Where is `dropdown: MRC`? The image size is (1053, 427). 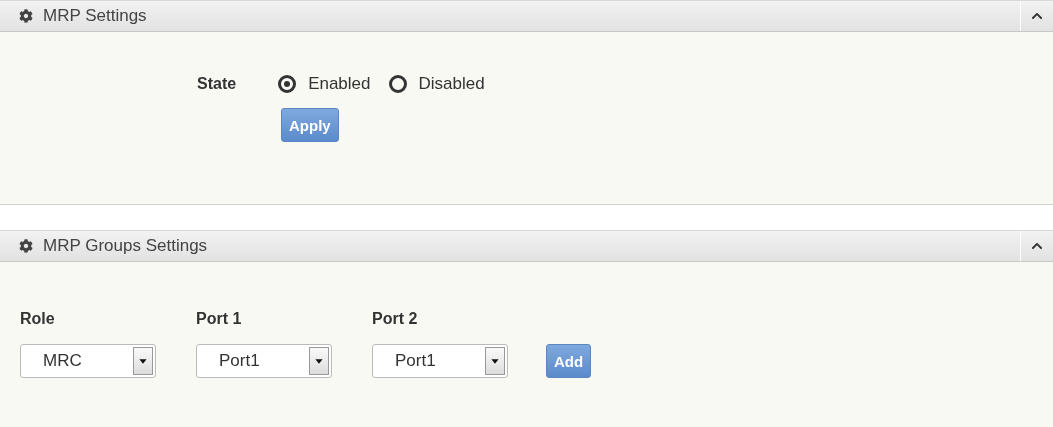
dropdown: MRC is located at coordinates (88, 361).